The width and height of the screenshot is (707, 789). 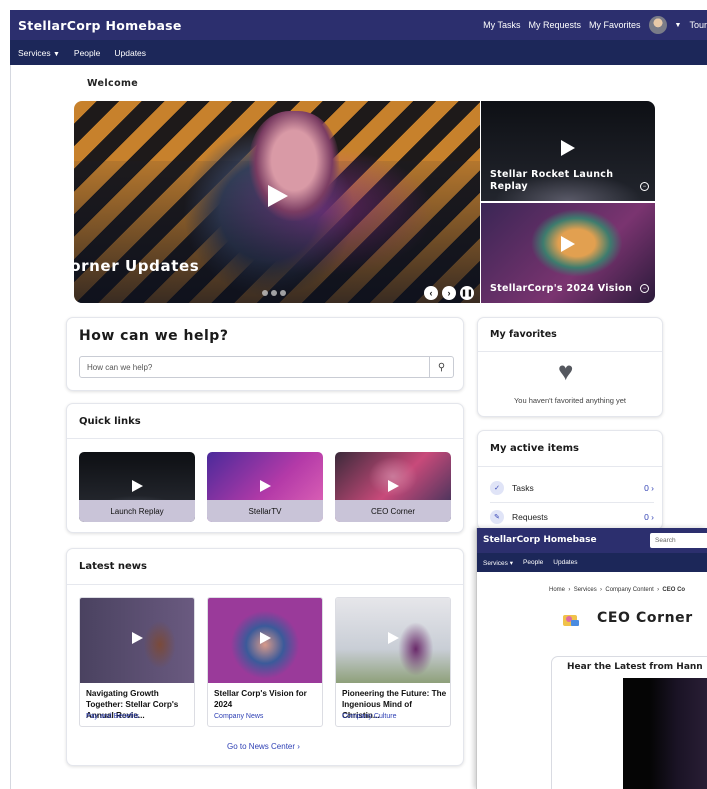 What do you see at coordinates (570, 400) in the screenshot?
I see `favorites-empty-text: You haven't favorited anything yet` at bounding box center [570, 400].